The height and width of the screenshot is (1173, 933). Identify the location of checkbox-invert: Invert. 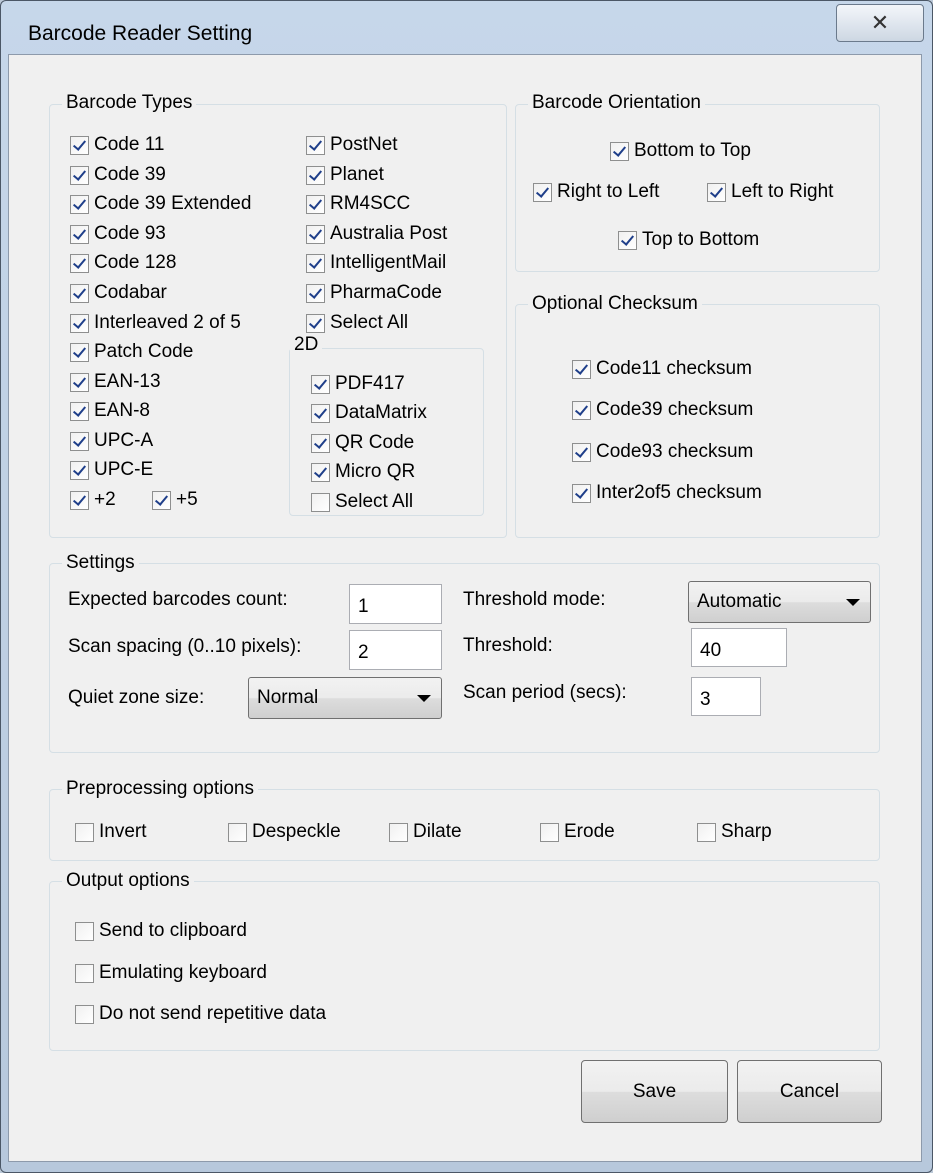
(111, 832).